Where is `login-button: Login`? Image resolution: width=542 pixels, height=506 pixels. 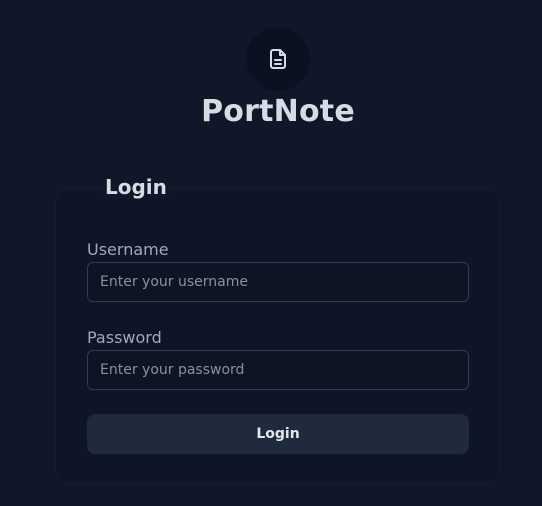 login-button: Login is located at coordinates (278, 434).